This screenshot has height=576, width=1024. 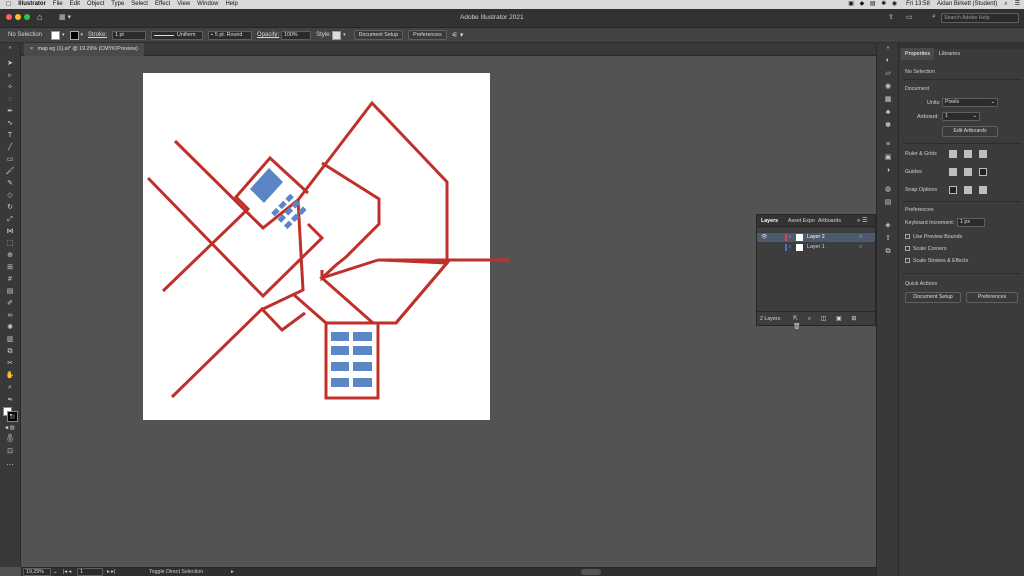 What do you see at coordinates (938, 237) in the screenshot?
I see `use-preview-bounds-label: Use Preview Bounds` at bounding box center [938, 237].